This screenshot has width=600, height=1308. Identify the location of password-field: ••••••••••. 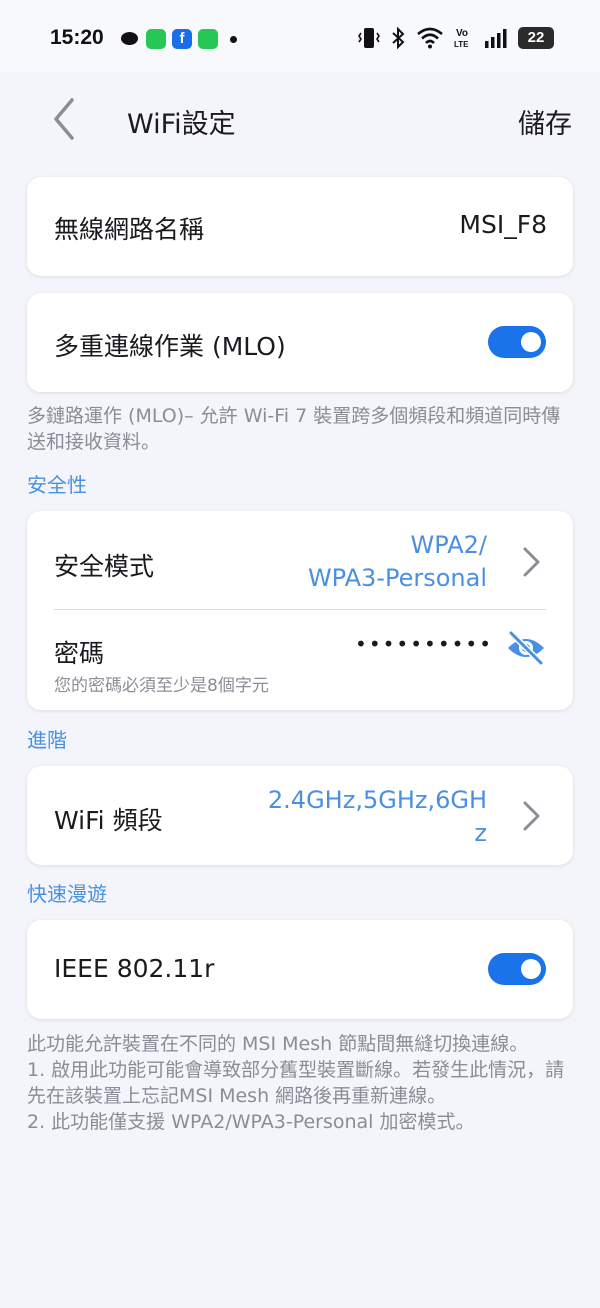
(424, 644).